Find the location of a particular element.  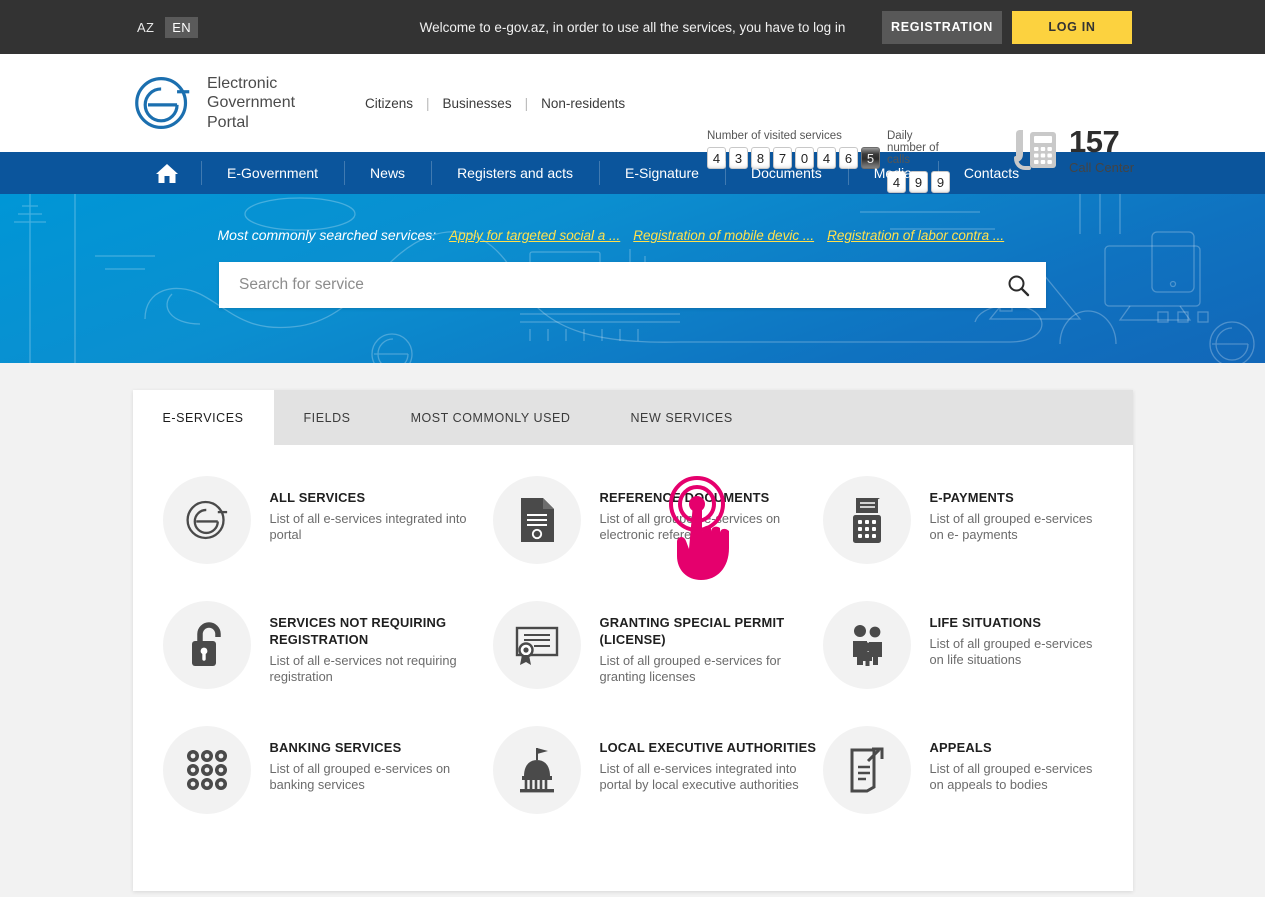

document-icon is located at coordinates (537, 520).